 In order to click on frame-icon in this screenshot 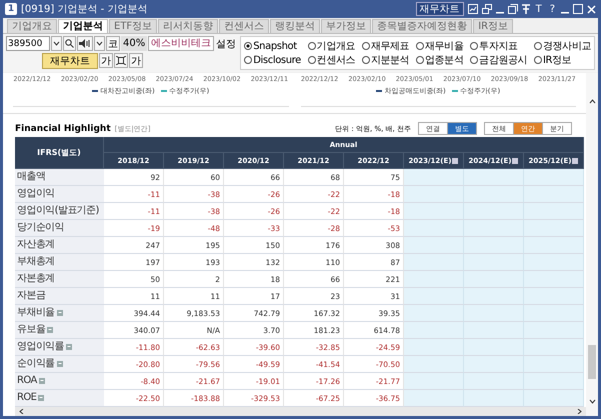, I will do `click(121, 60)`.